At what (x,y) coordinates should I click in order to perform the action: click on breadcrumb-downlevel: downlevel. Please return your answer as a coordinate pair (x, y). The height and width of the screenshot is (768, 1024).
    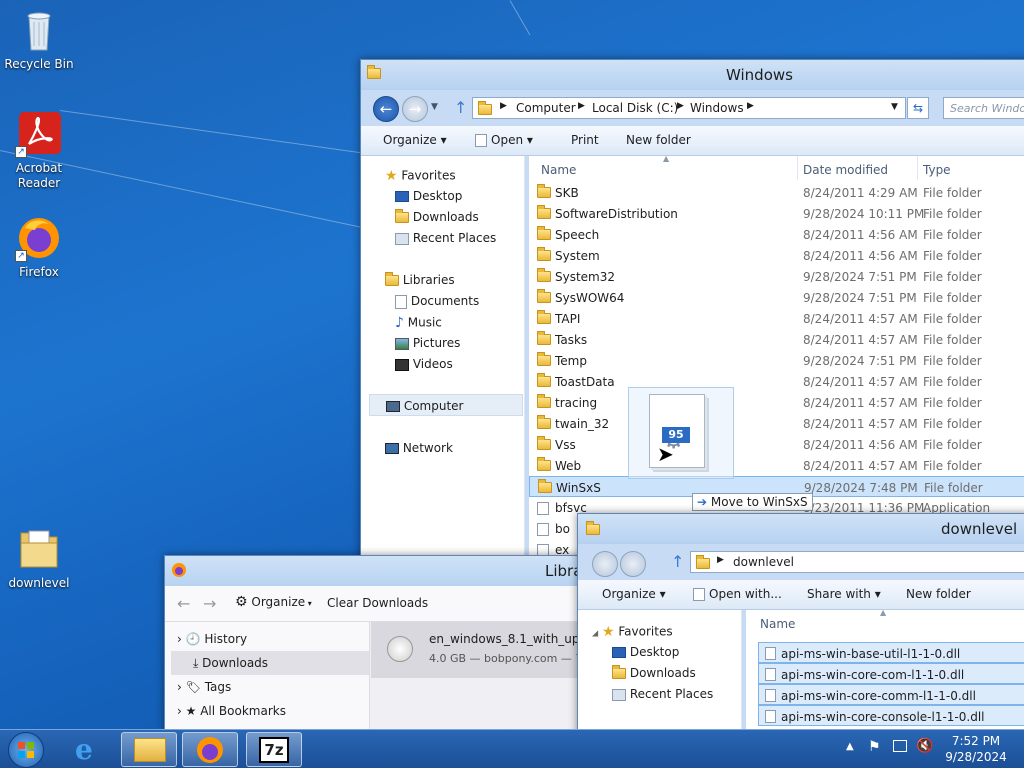
    Looking at the image, I should click on (763, 562).